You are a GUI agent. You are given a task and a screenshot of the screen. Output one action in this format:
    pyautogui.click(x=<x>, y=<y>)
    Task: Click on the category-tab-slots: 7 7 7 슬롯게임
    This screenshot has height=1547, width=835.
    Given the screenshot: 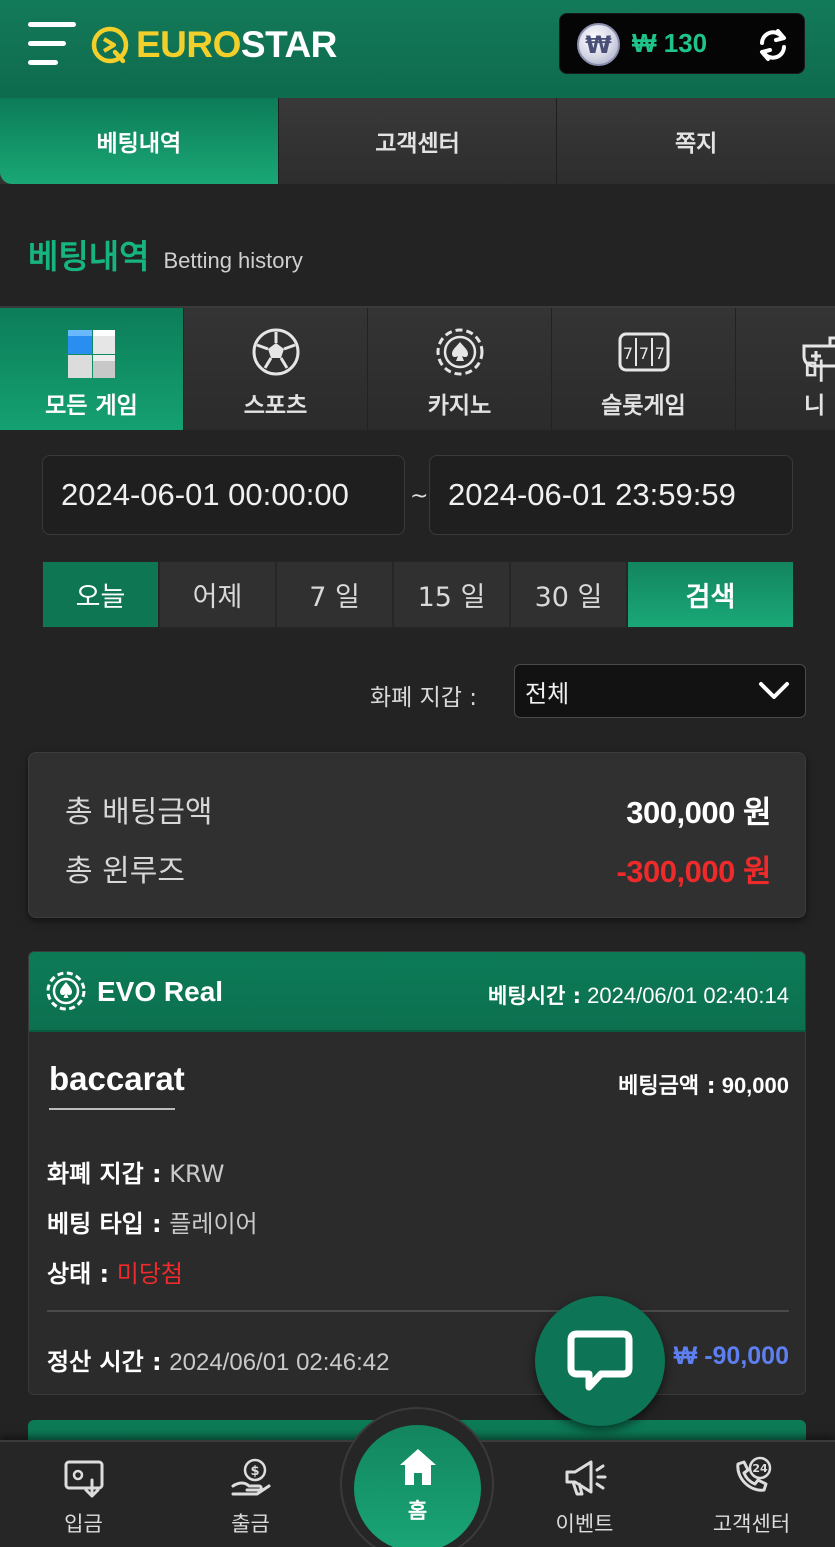 What is the action you would take?
    pyautogui.click(x=644, y=369)
    